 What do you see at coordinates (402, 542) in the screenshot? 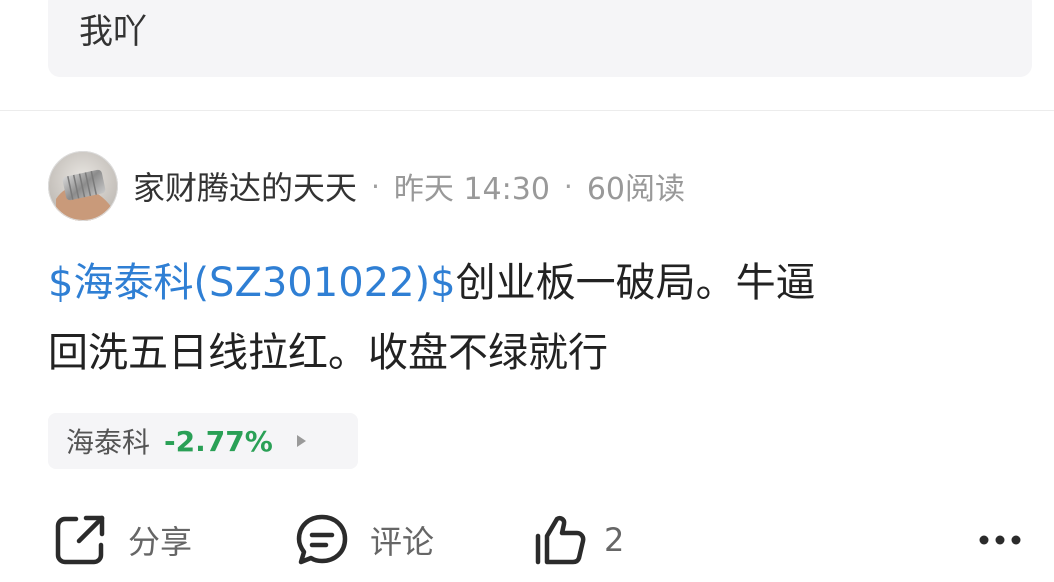
I see `comment-label: 评论` at bounding box center [402, 542].